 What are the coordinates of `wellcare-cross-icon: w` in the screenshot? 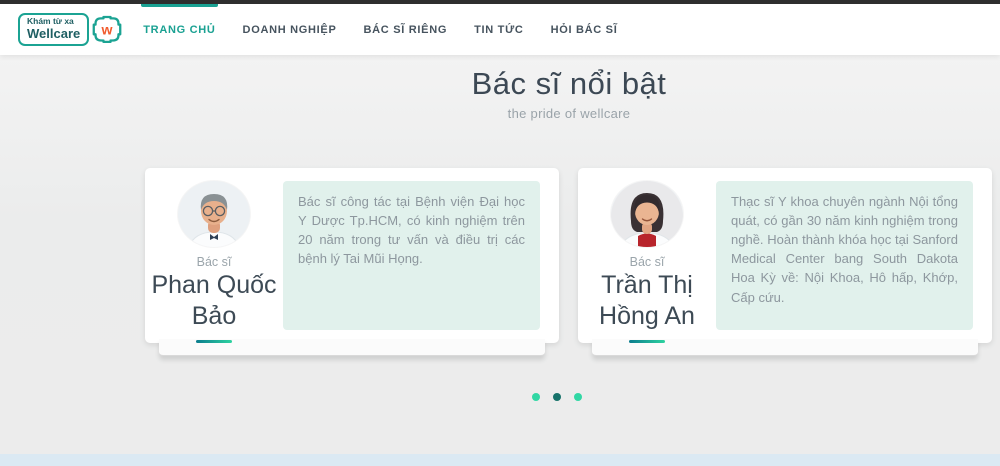 It's located at (107, 30).